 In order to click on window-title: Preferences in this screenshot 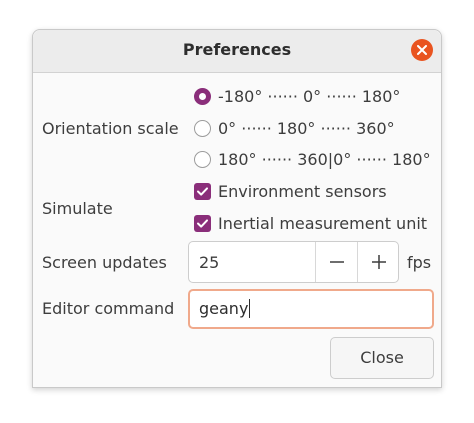, I will do `click(237, 49)`.